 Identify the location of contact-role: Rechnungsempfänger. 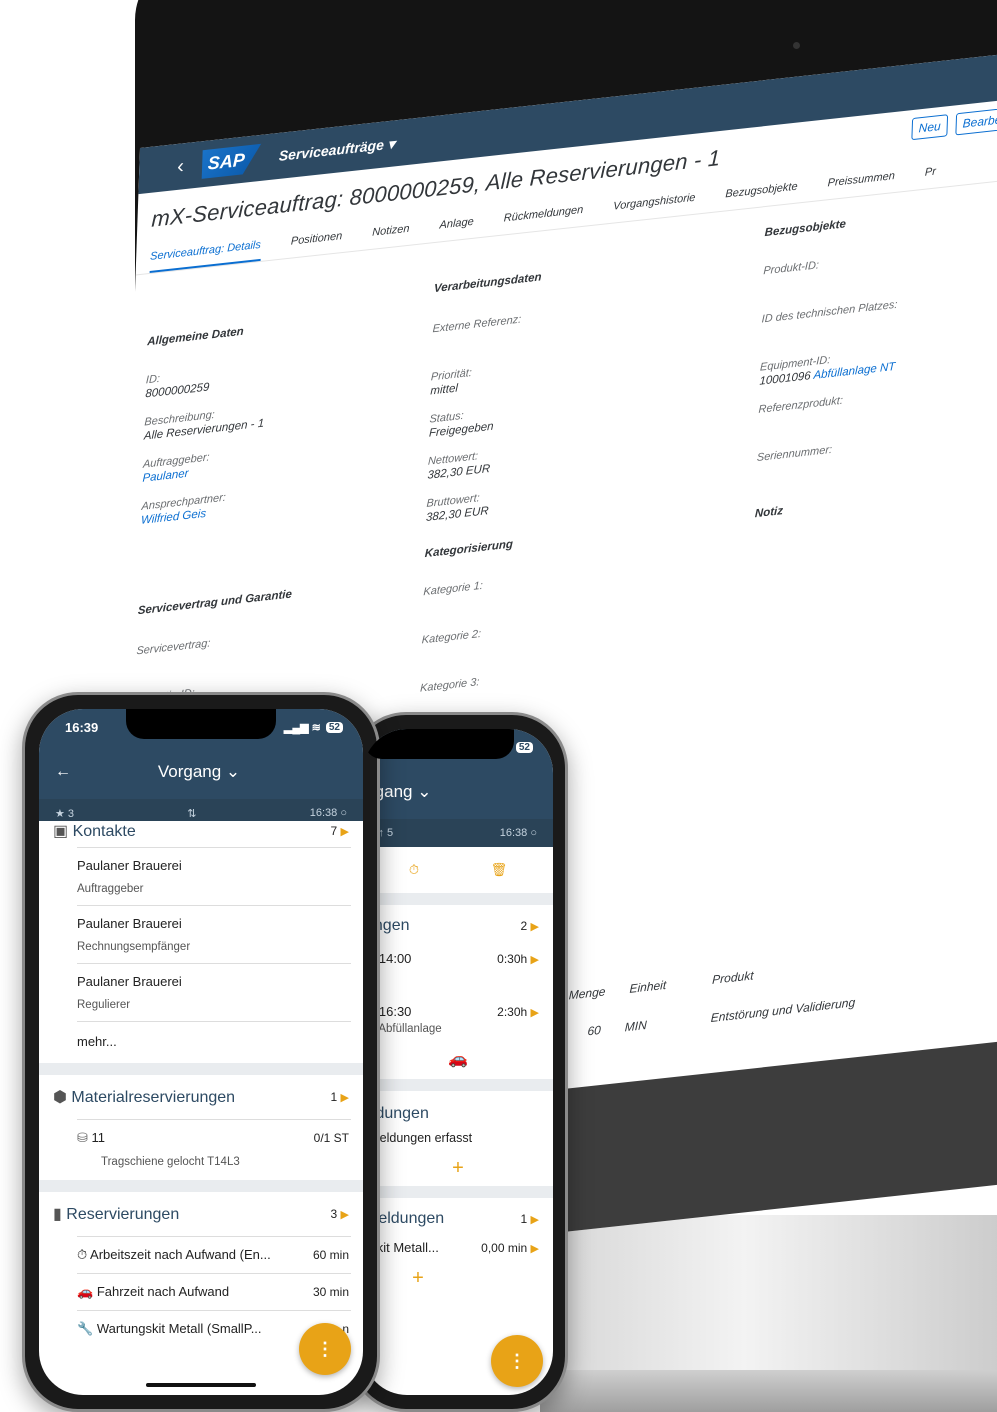
(134, 947).